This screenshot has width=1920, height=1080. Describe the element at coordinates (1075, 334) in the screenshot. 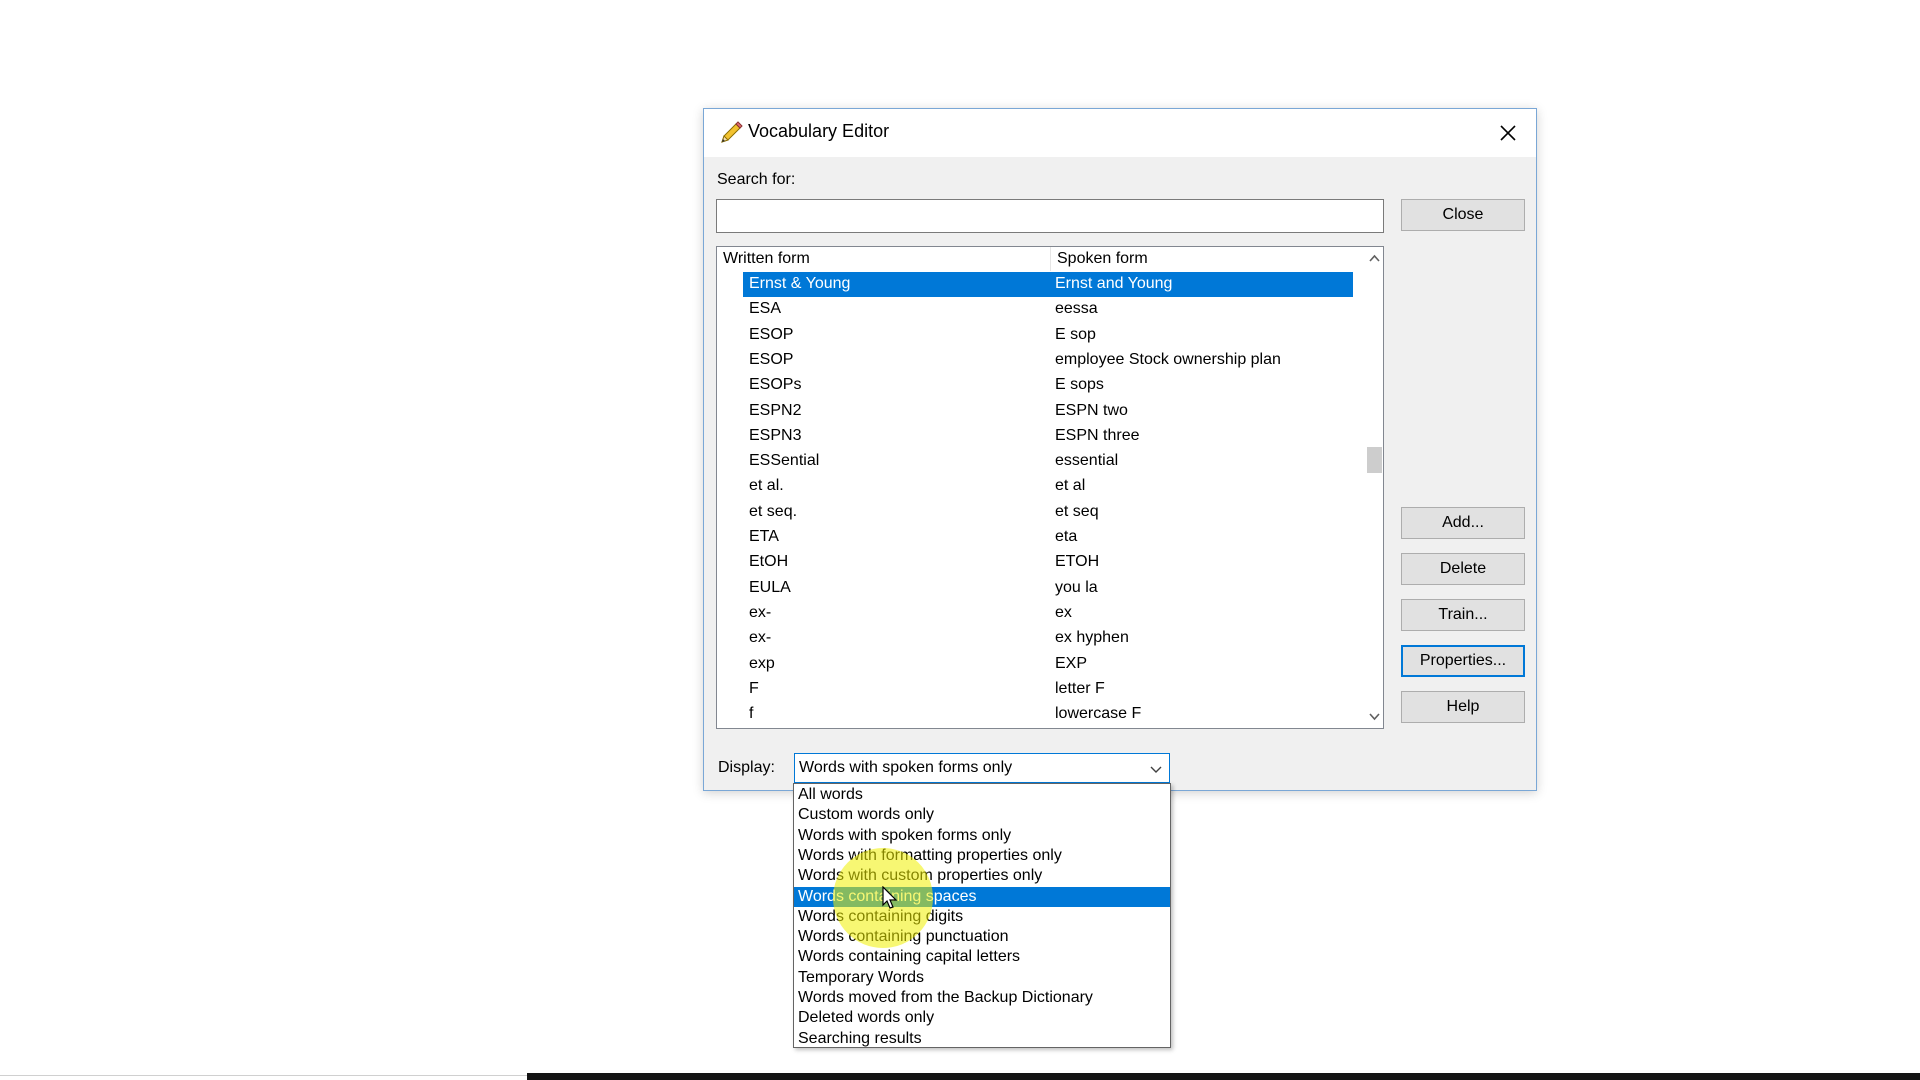

I see `spoken-form-cell: E sop` at that location.